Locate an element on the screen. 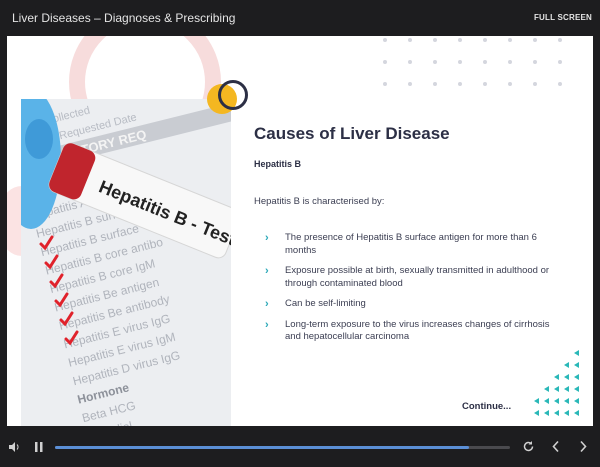 The height and width of the screenshot is (467, 600). progress-bar is located at coordinates (282, 447).